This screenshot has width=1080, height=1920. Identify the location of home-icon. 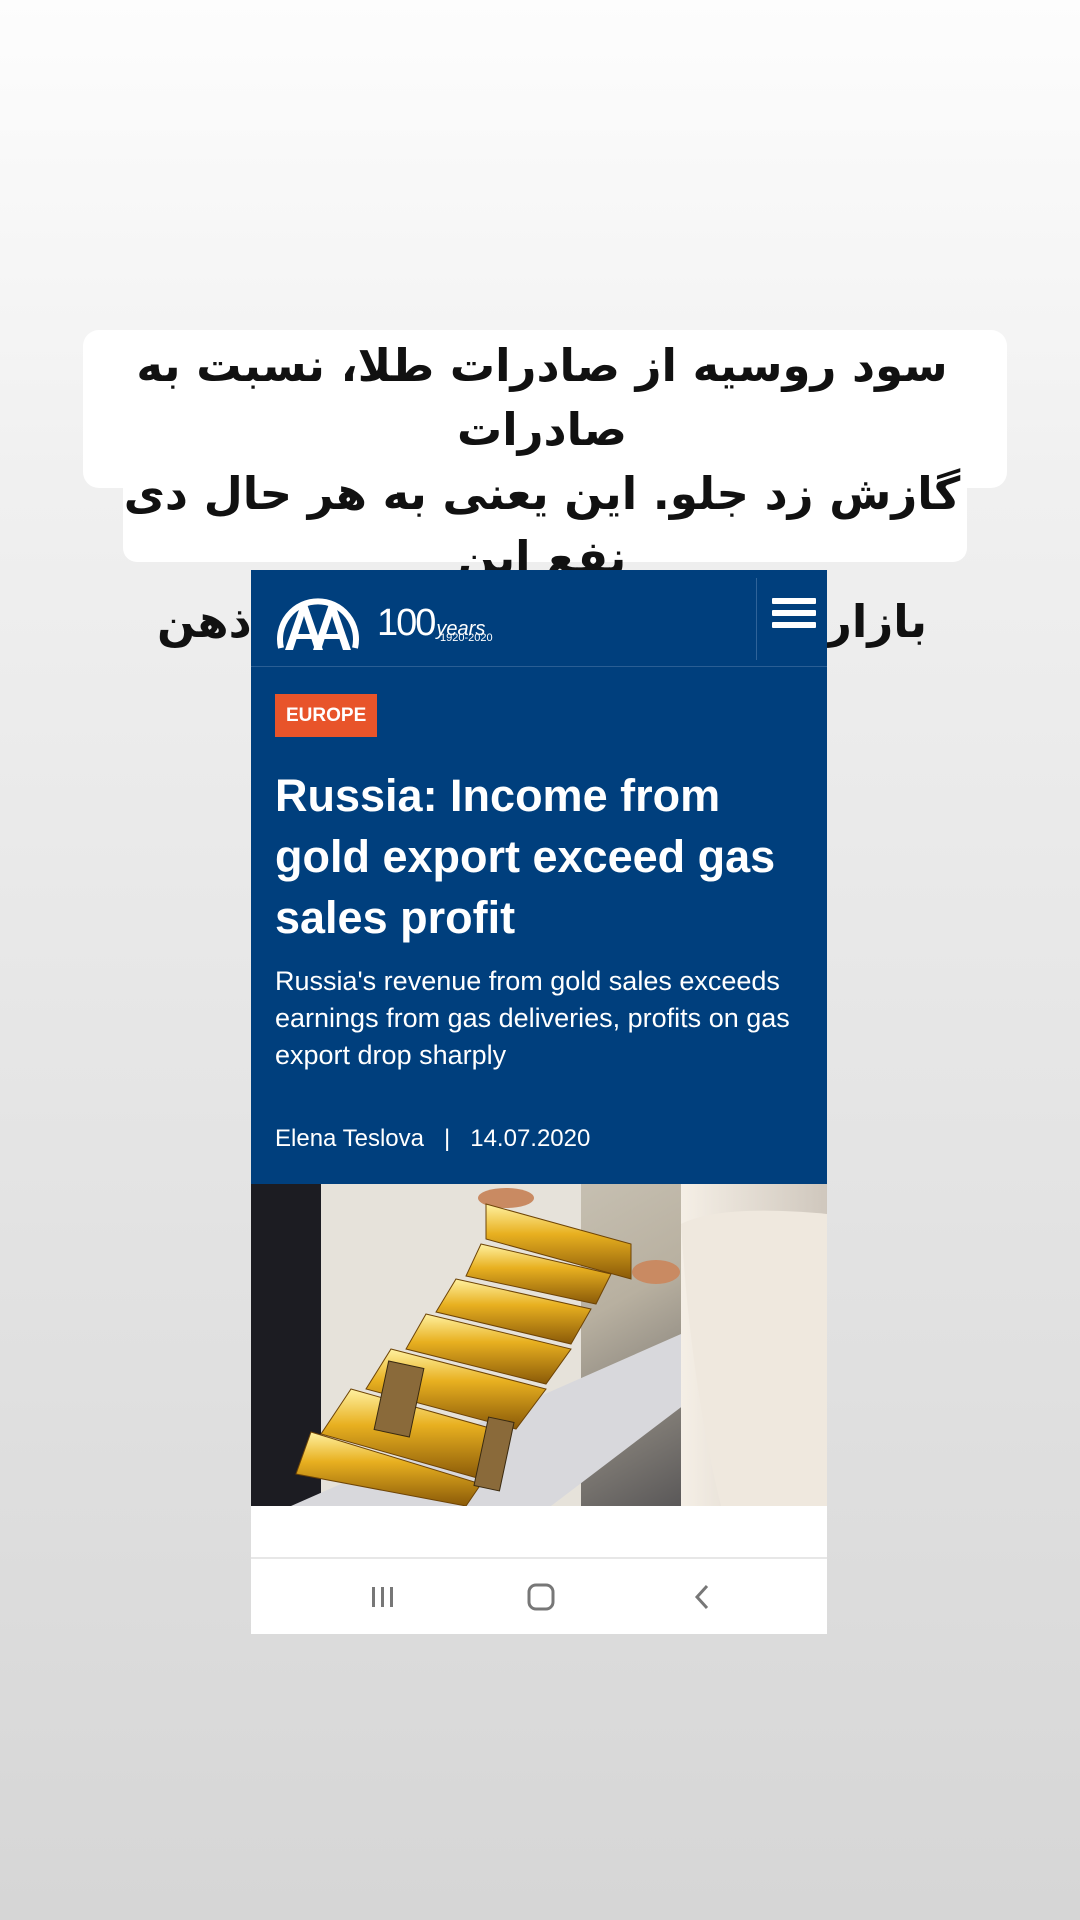
(541, 1597).